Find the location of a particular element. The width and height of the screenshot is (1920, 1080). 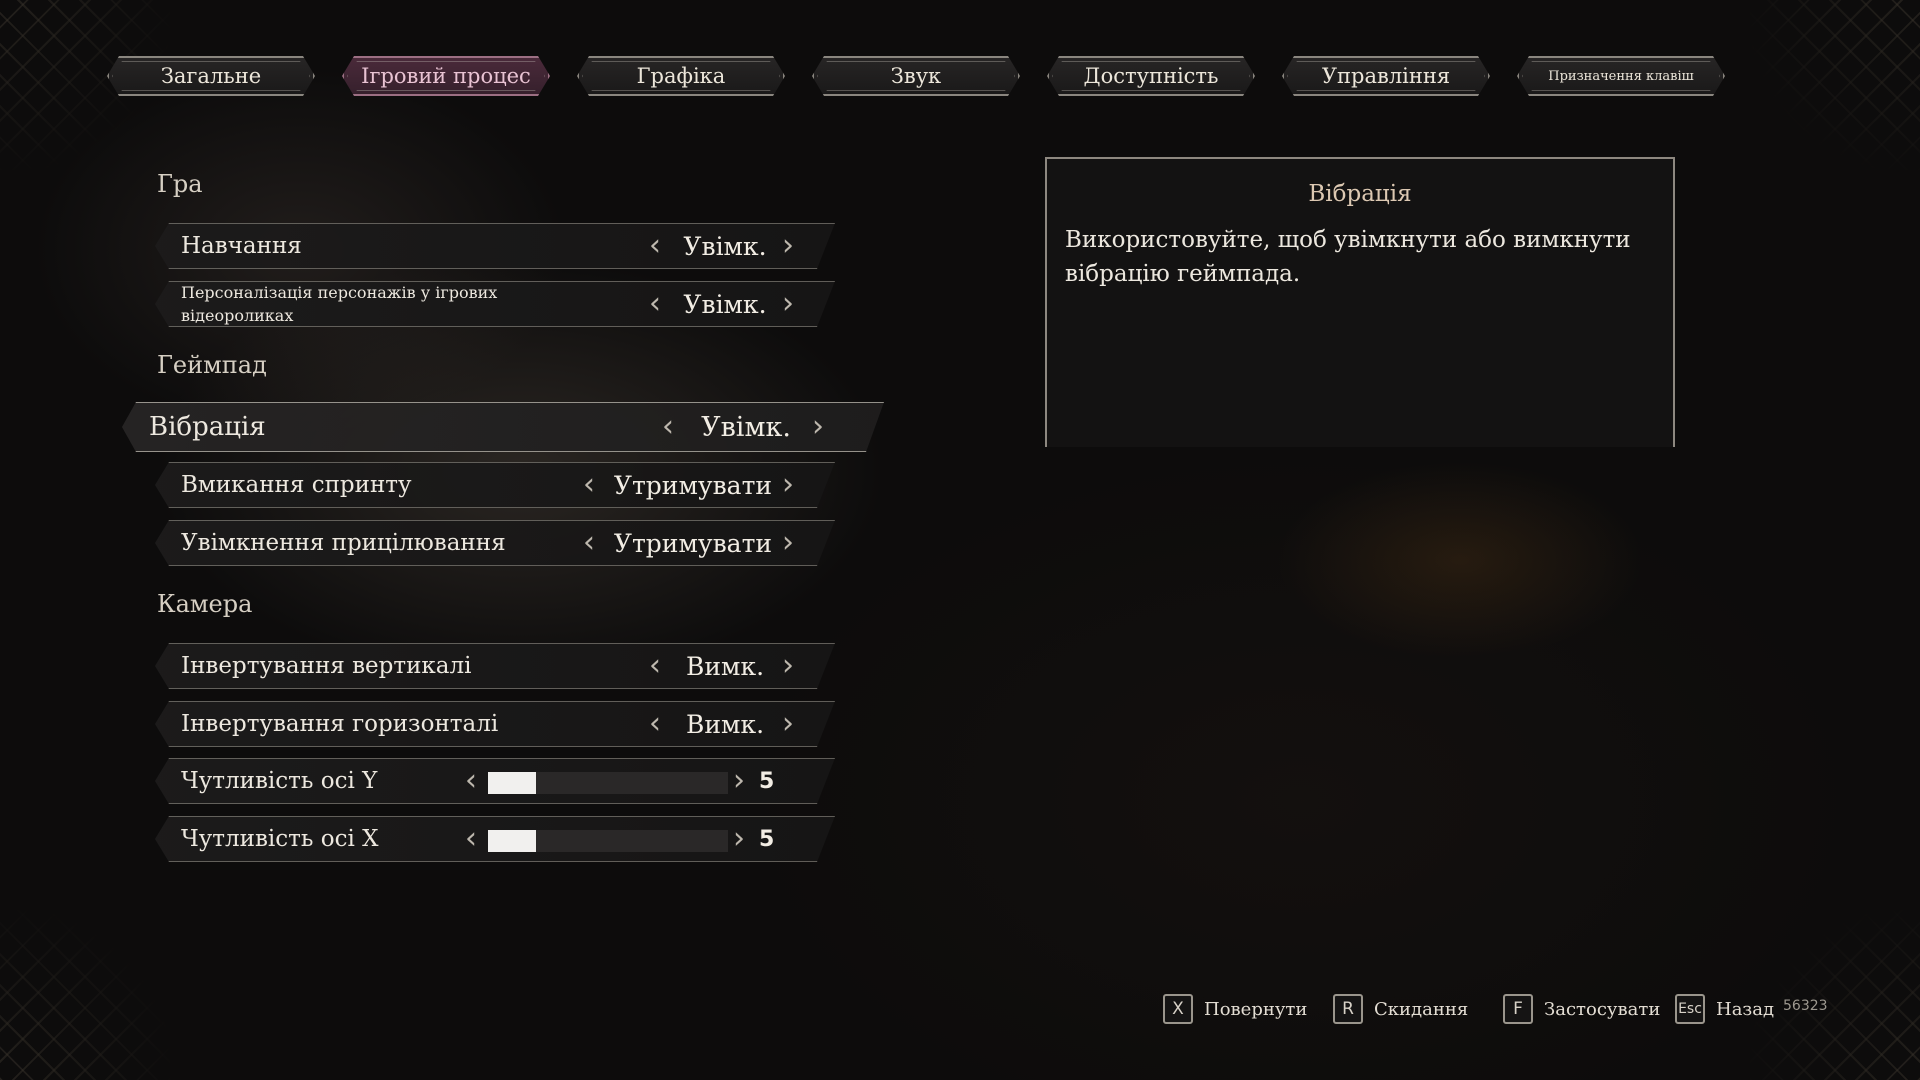

build-version: 56323 is located at coordinates (1805, 1006).